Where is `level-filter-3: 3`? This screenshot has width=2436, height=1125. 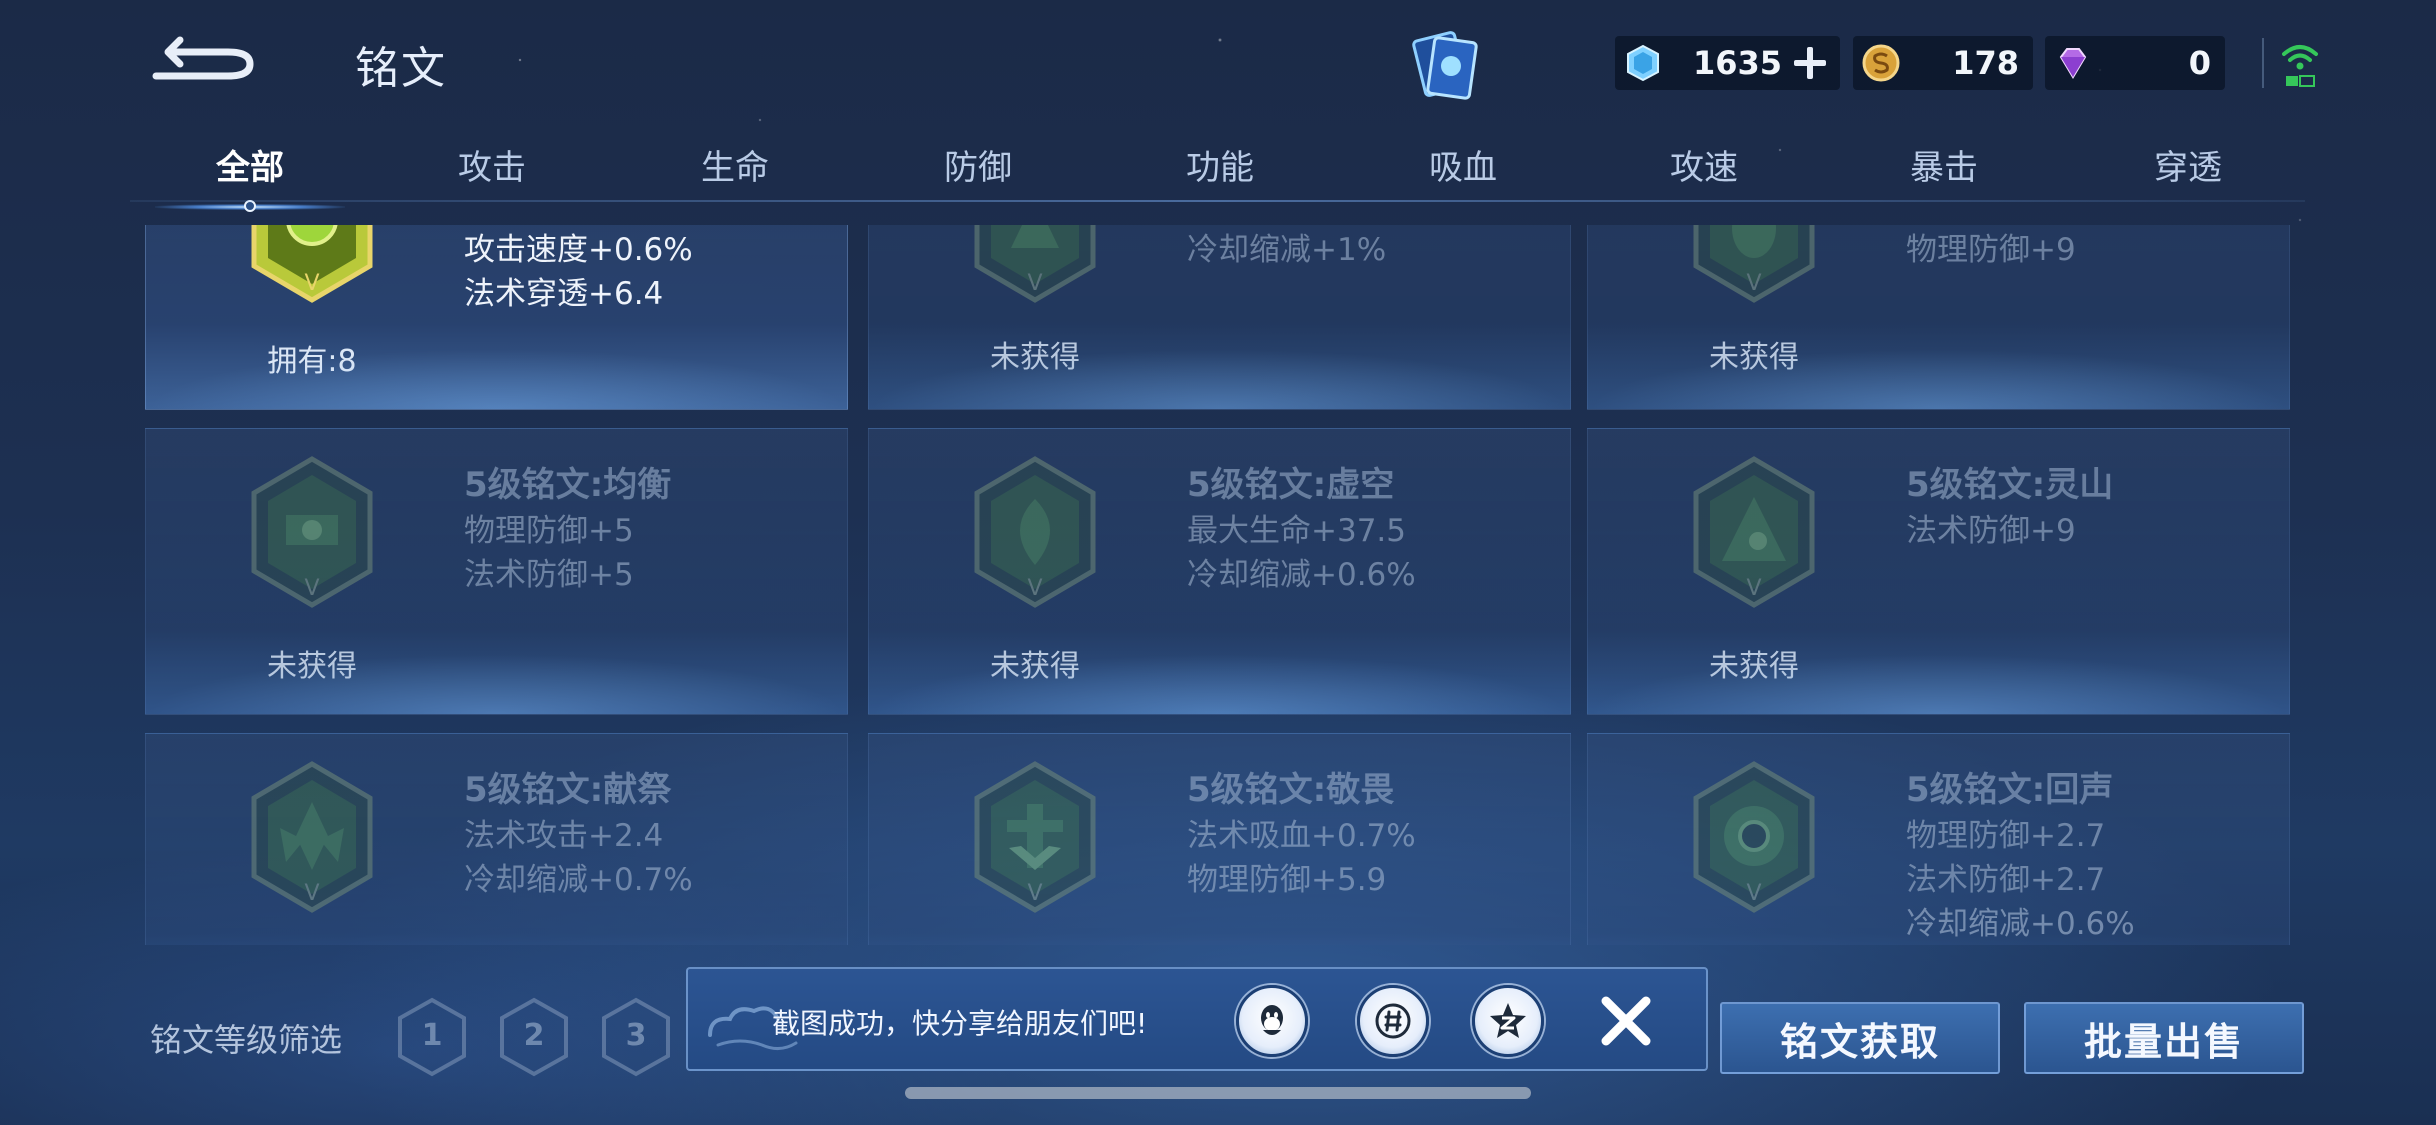 level-filter-3: 3 is located at coordinates (636, 1037).